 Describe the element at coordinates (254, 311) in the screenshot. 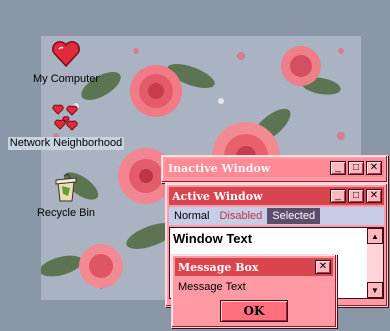

I see `ok-button: OK` at that location.